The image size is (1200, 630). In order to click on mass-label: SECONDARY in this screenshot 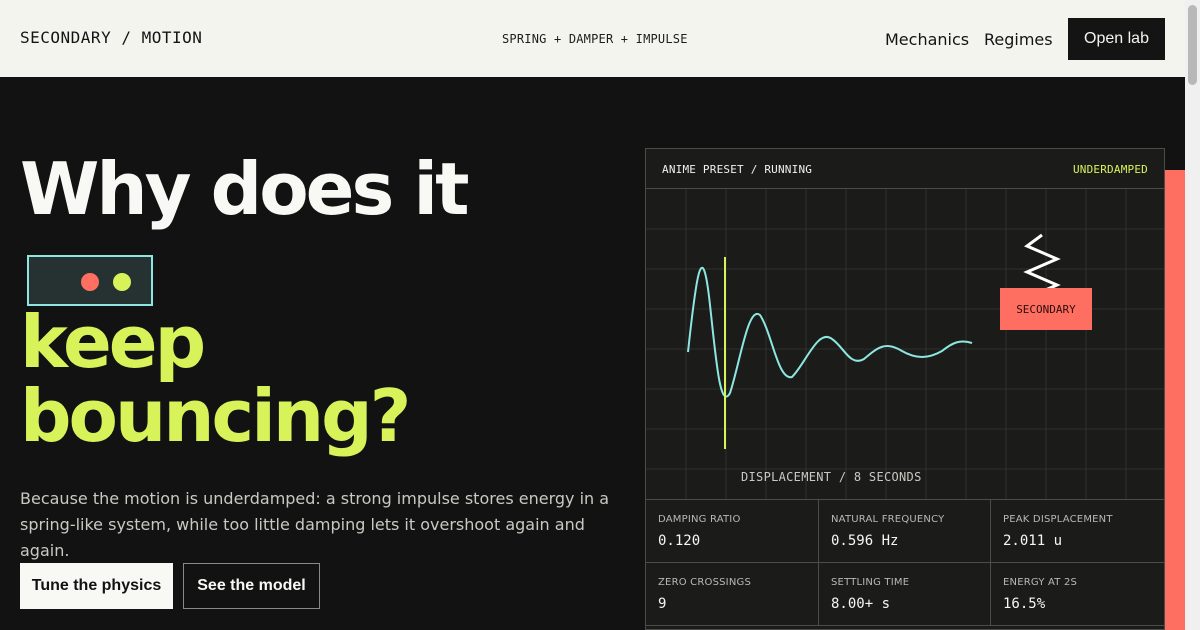, I will do `click(1046, 309)`.